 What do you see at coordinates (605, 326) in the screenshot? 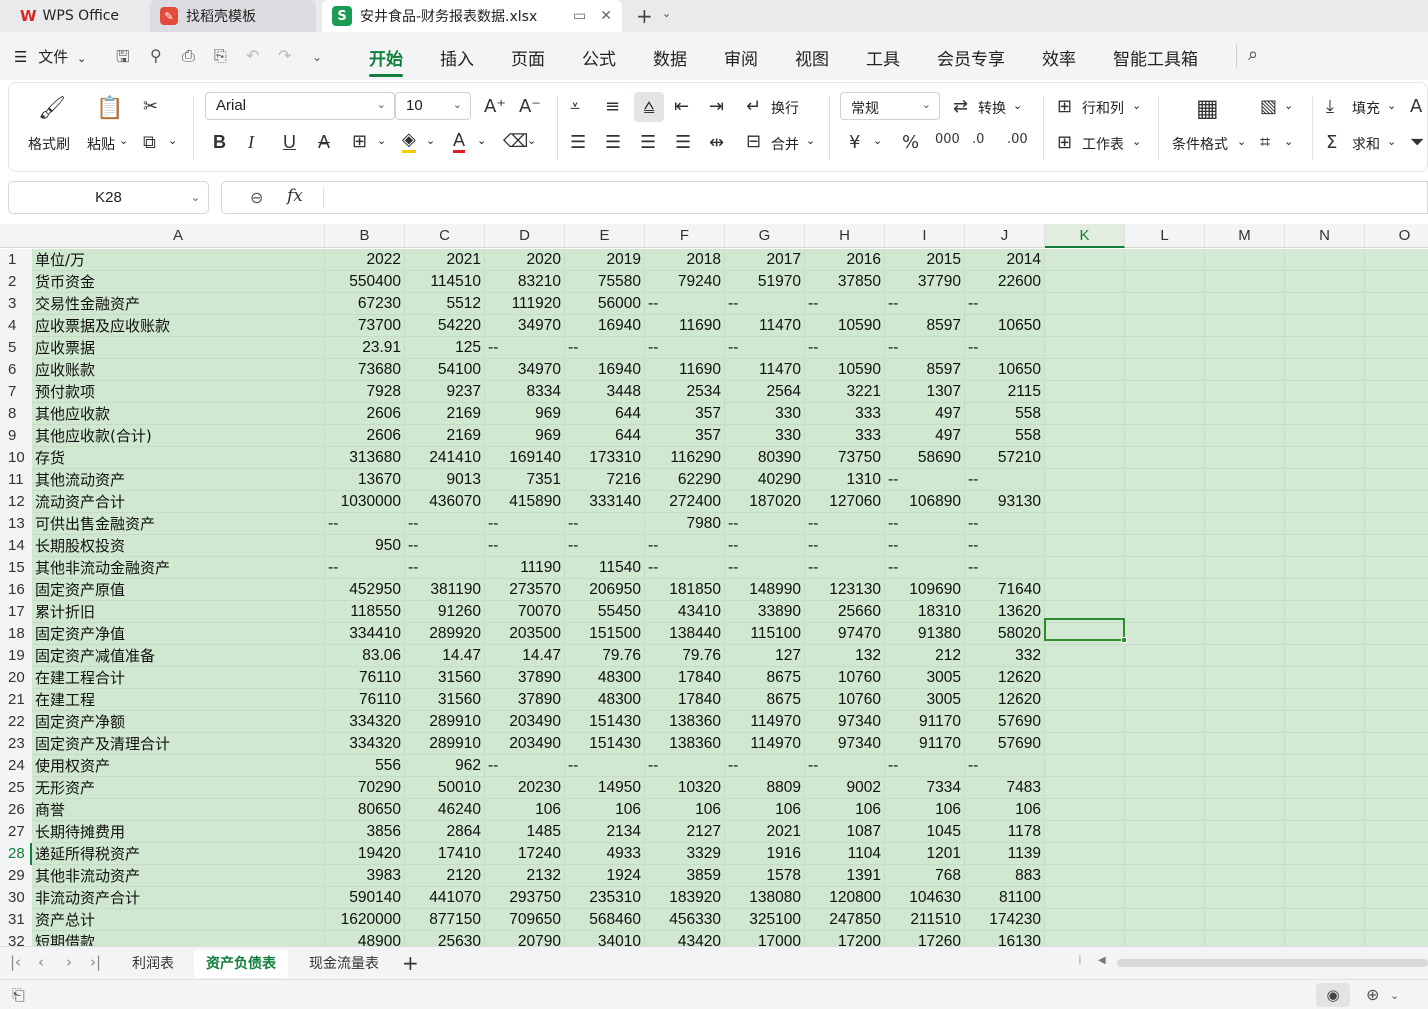
I see `data-cell: 16940` at bounding box center [605, 326].